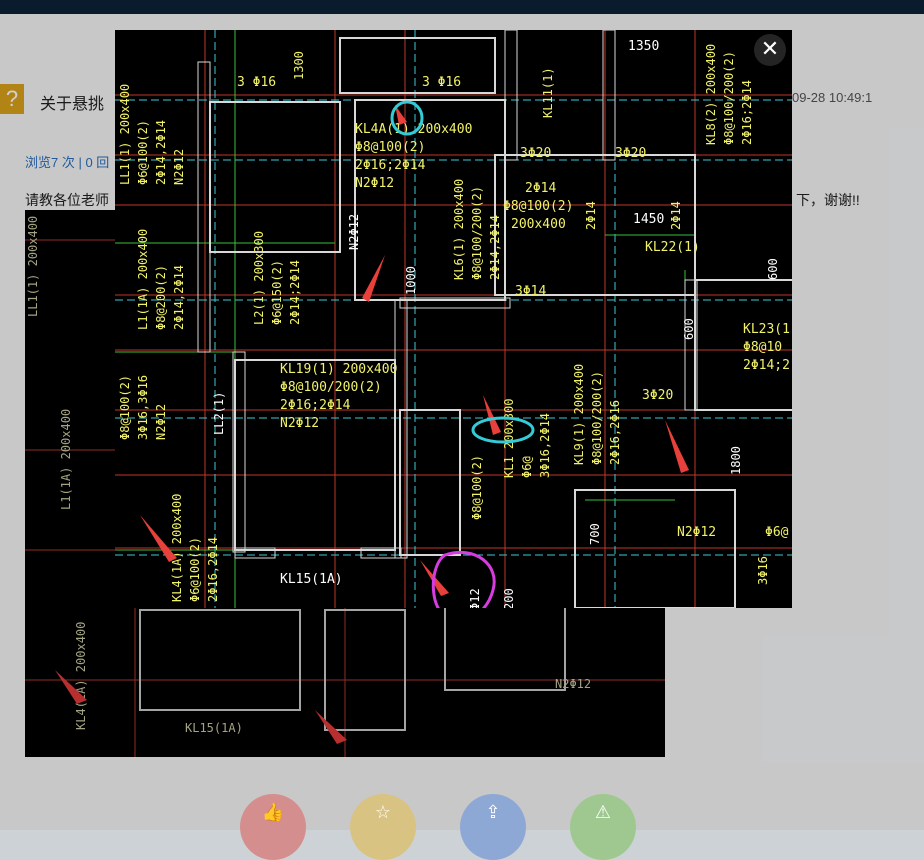 This screenshot has width=924, height=860. I want to click on cad-label: L1(1A) 200x400, so click(143, 279).